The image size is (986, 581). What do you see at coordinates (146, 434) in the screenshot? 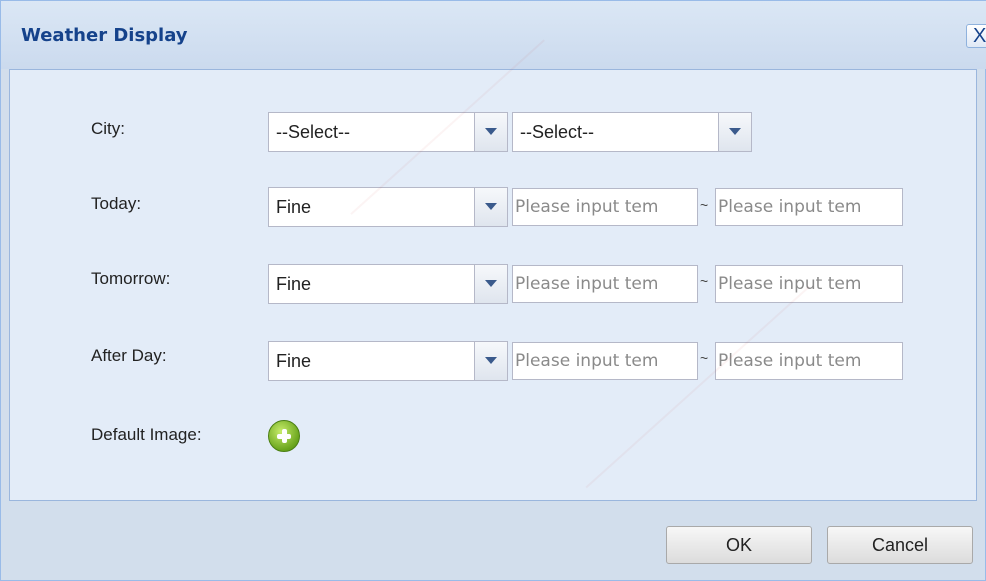
I see `default-image-label: Default Image:` at bounding box center [146, 434].